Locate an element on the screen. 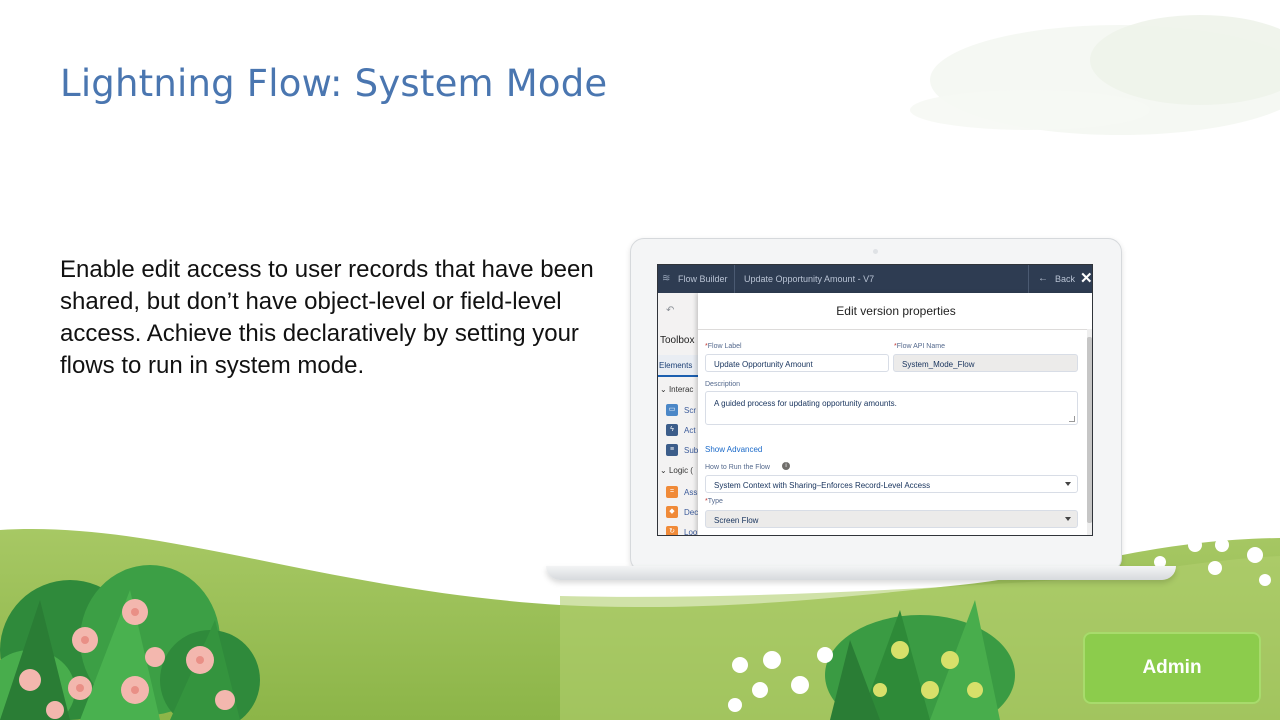 The image size is (1280, 720). flow-label-text: Flow Label is located at coordinates (724, 346).